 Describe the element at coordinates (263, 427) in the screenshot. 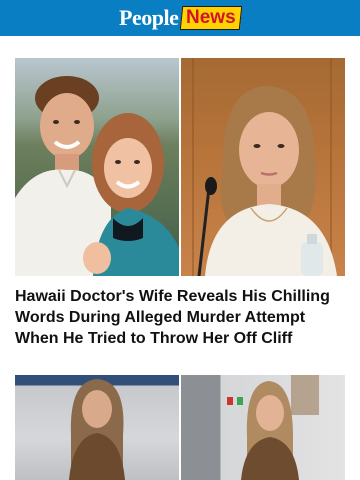

I see `booking-photo-right` at that location.